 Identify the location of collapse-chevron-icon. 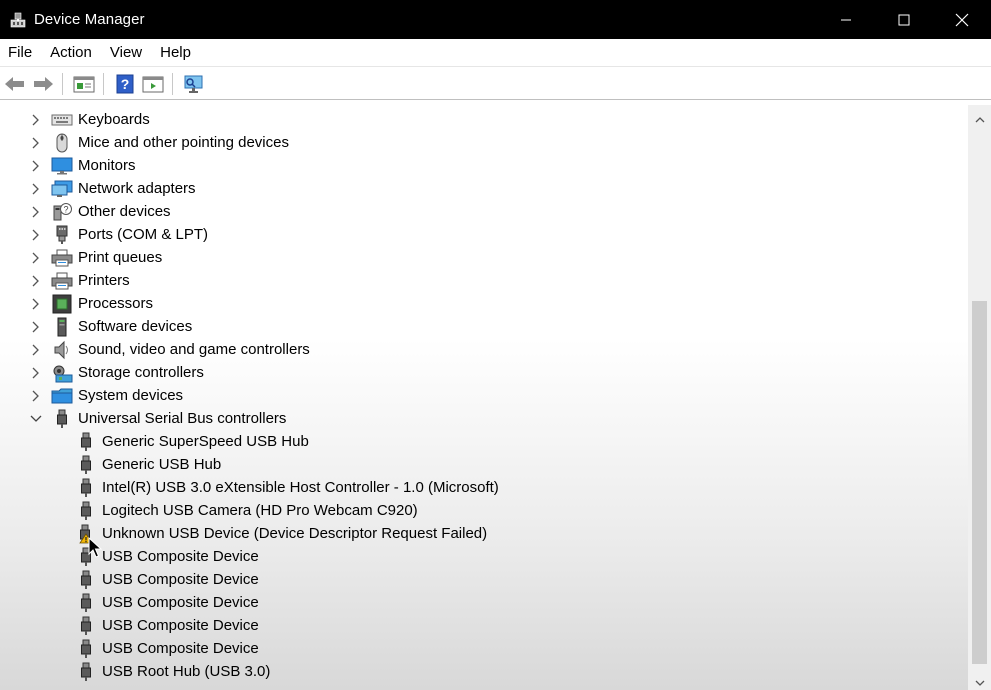
(36, 419).